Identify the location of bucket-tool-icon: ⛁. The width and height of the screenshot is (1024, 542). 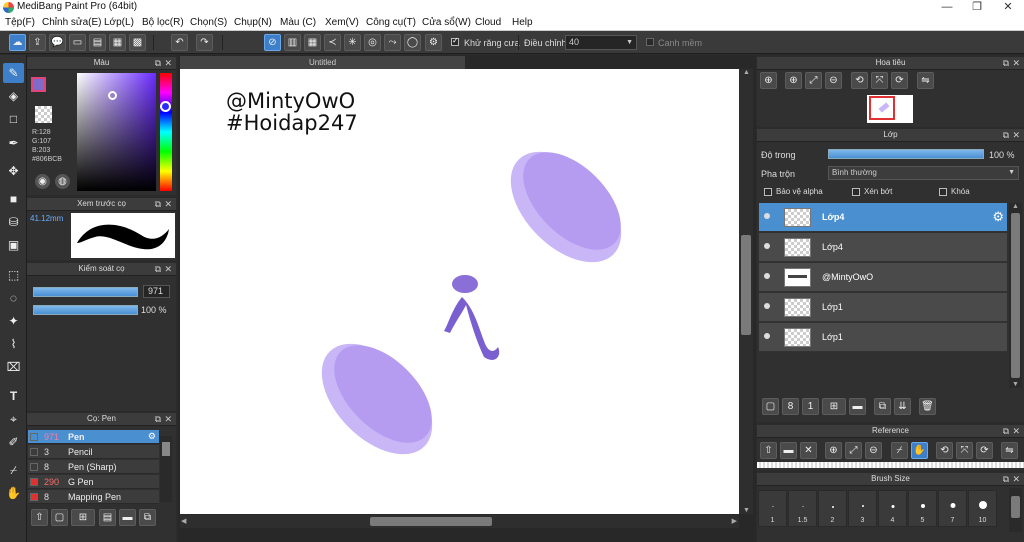
(13, 222).